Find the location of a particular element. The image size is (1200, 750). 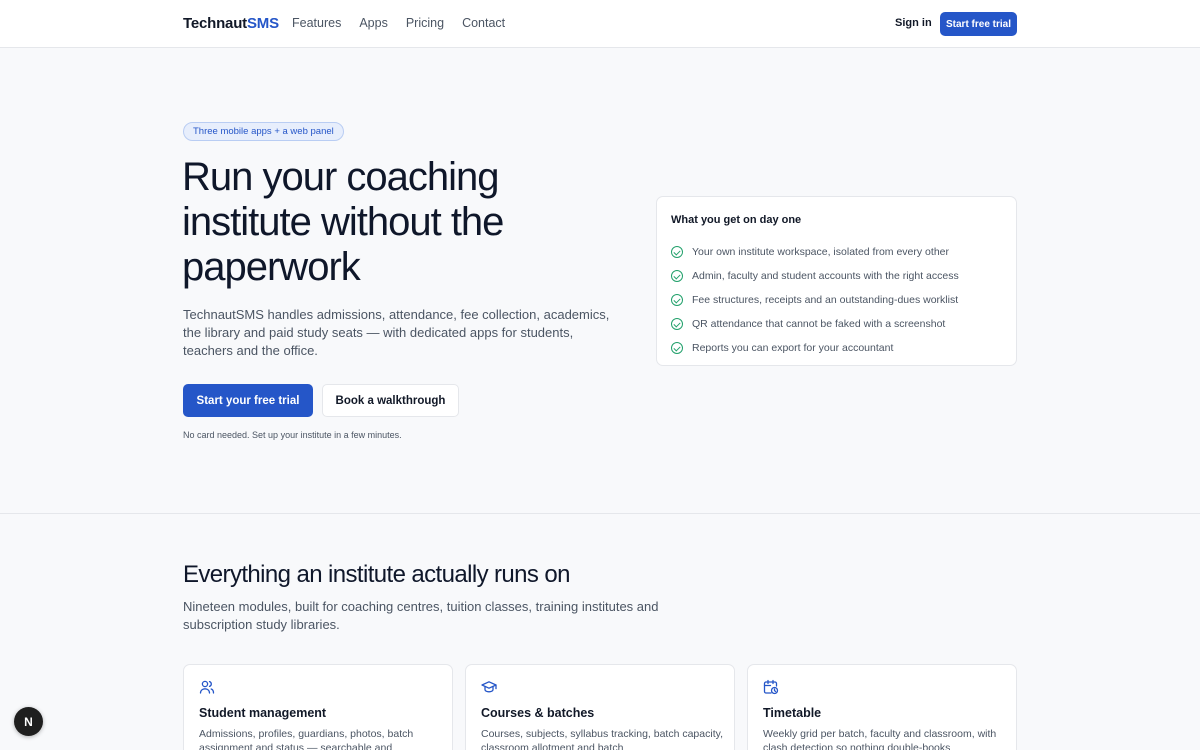

nextjs-dev-indicator-button: N is located at coordinates (28, 721).